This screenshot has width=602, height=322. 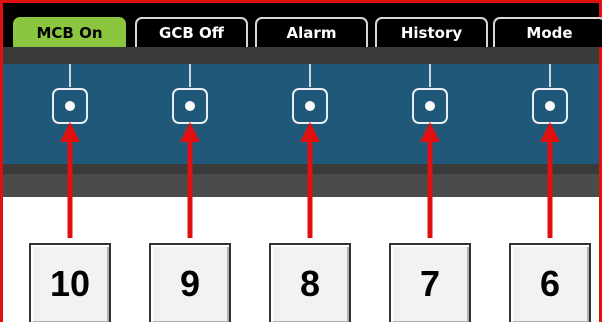 What do you see at coordinates (311, 32) in the screenshot?
I see `tab-alarm: Alarm` at bounding box center [311, 32].